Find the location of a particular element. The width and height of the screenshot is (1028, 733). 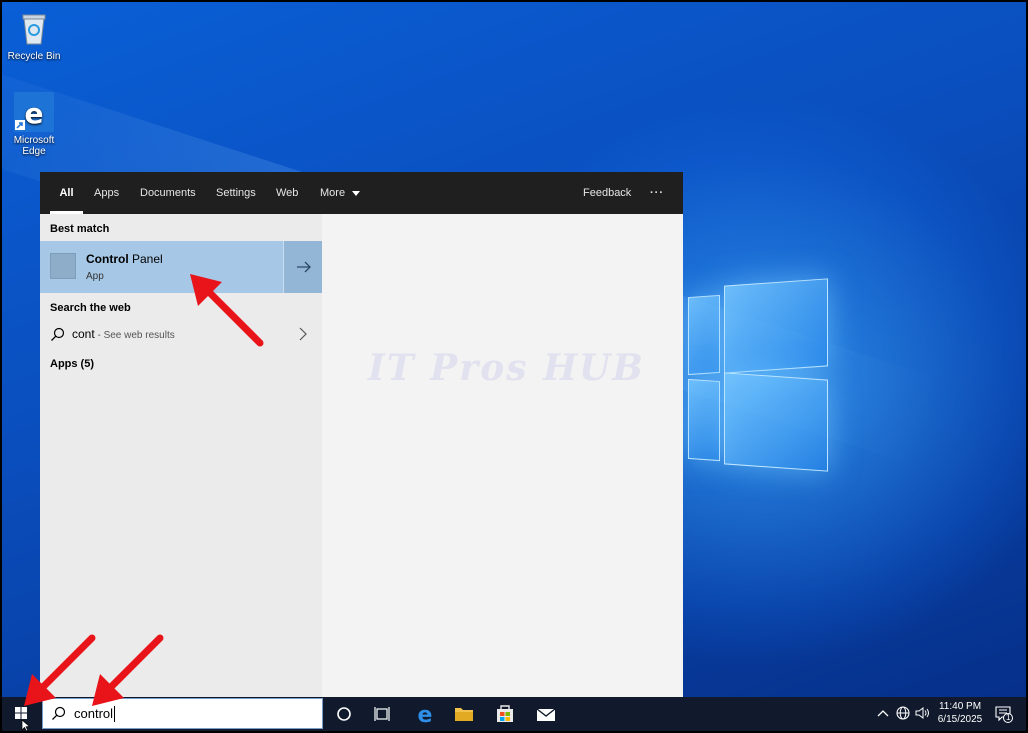

web-result-row: cont - See web results is located at coordinates (181, 334).